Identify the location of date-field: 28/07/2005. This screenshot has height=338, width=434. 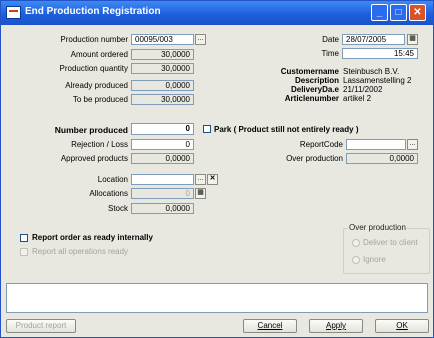
(373, 39).